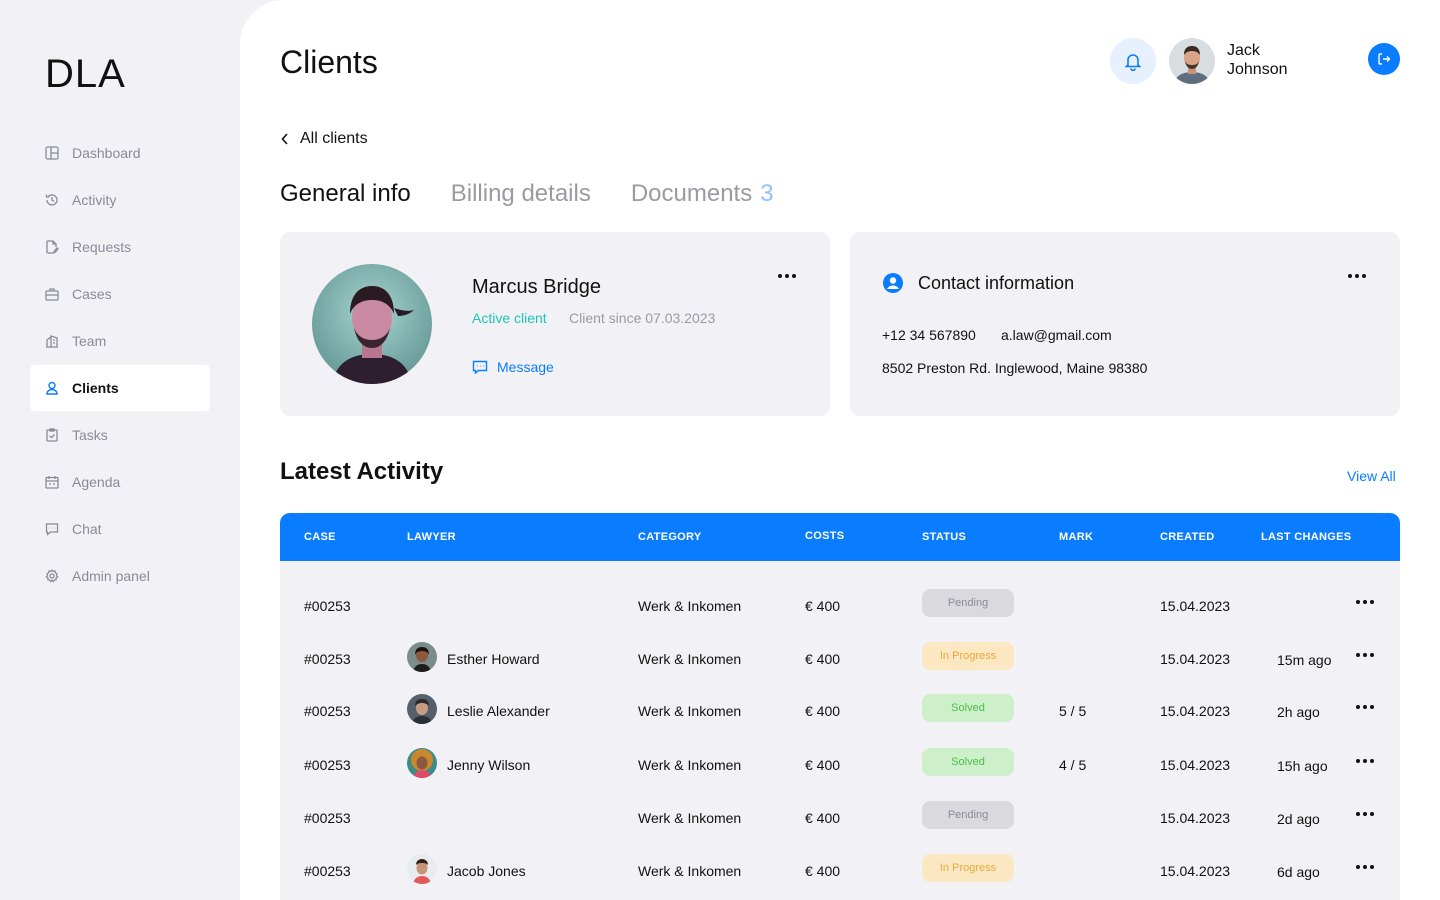  What do you see at coordinates (1133, 61) in the screenshot?
I see `notifications-button` at bounding box center [1133, 61].